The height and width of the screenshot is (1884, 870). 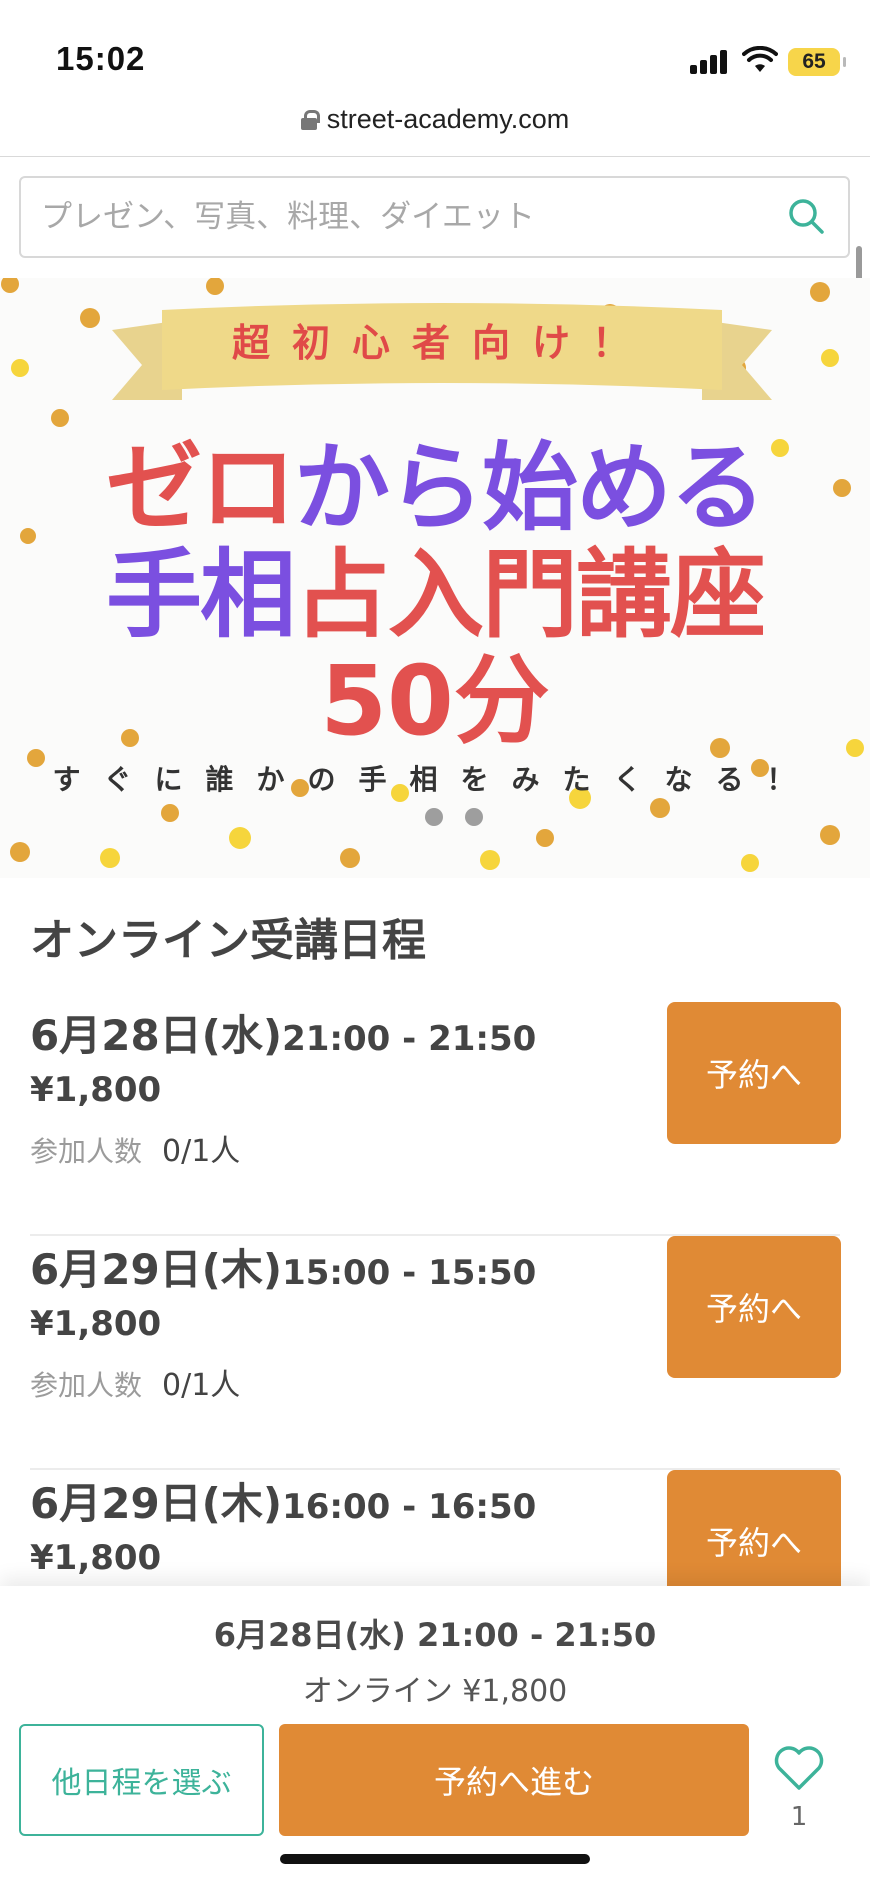 What do you see at coordinates (283, 1503) in the screenshot?
I see `schedule-date: 6月29日(木)16:00 - 16:50` at bounding box center [283, 1503].